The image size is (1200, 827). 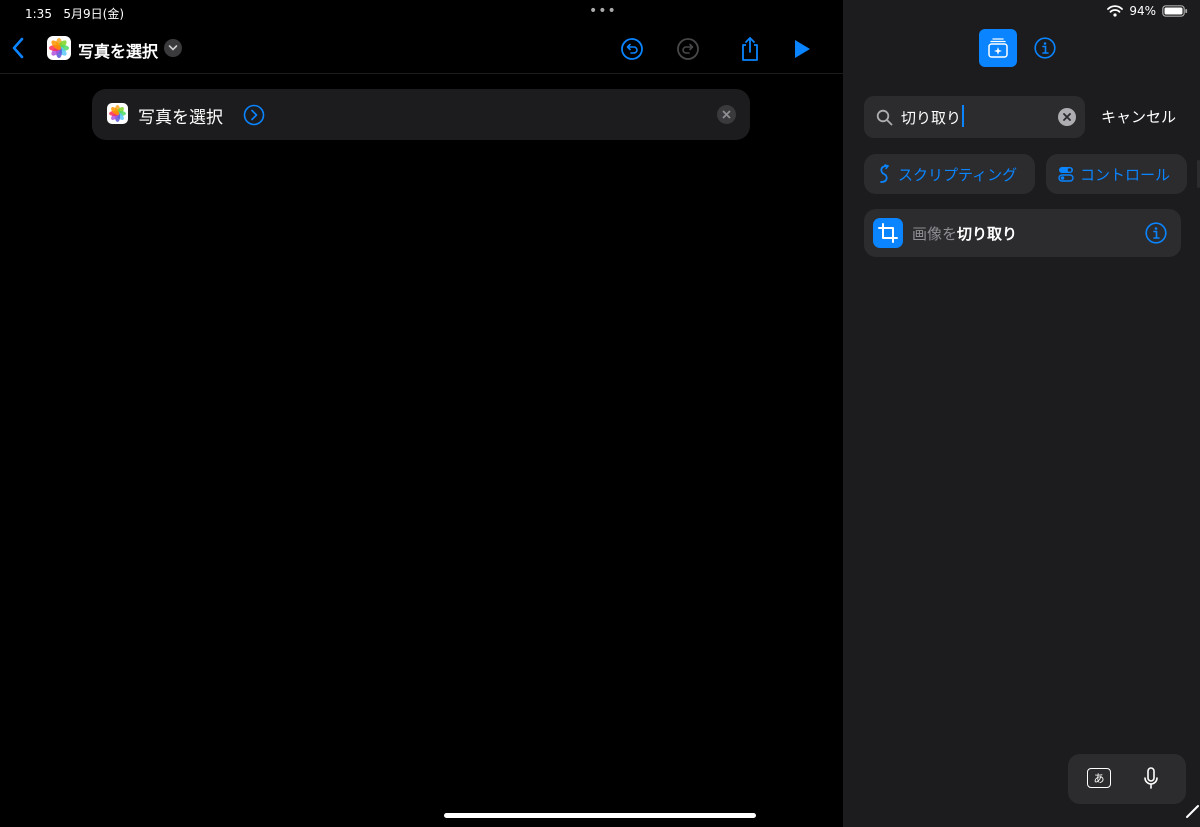 I want to click on result-icon-tile, so click(x=888, y=233).